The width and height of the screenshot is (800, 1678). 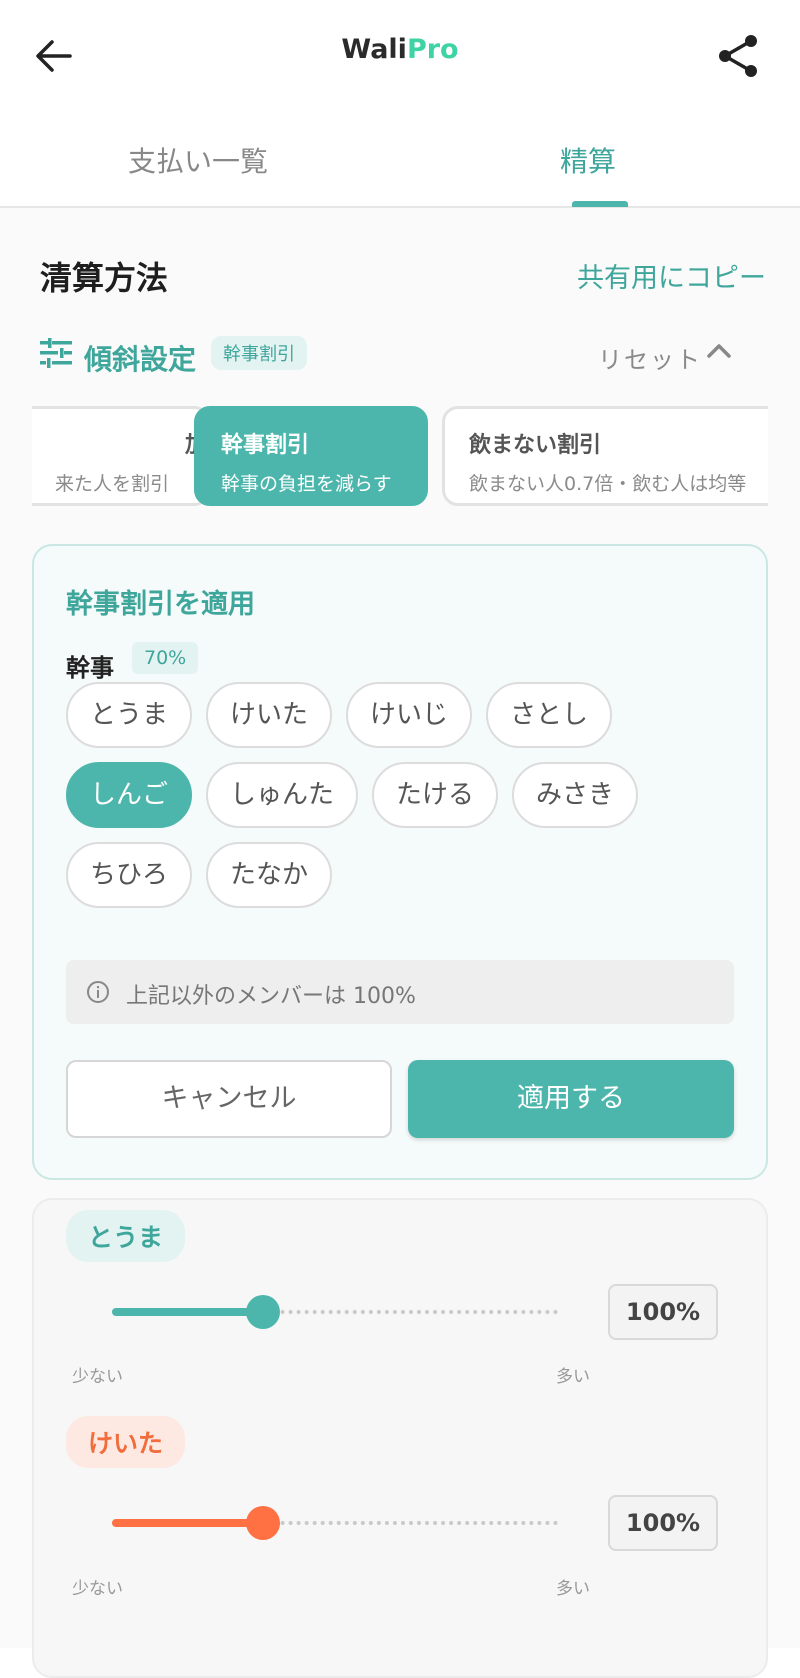 I want to click on member-chip-shunta: しゅんた, so click(x=282, y=795).